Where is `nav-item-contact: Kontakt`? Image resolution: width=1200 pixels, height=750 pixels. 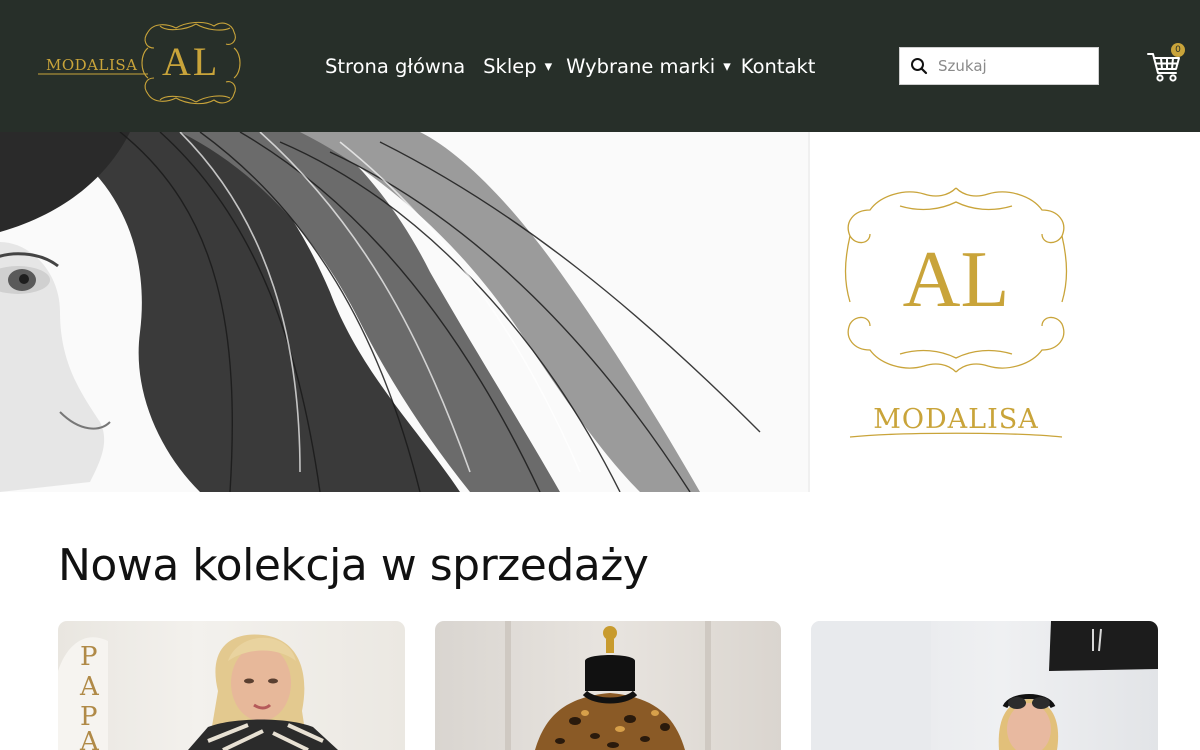 nav-item-contact: Kontakt is located at coordinates (778, 66).